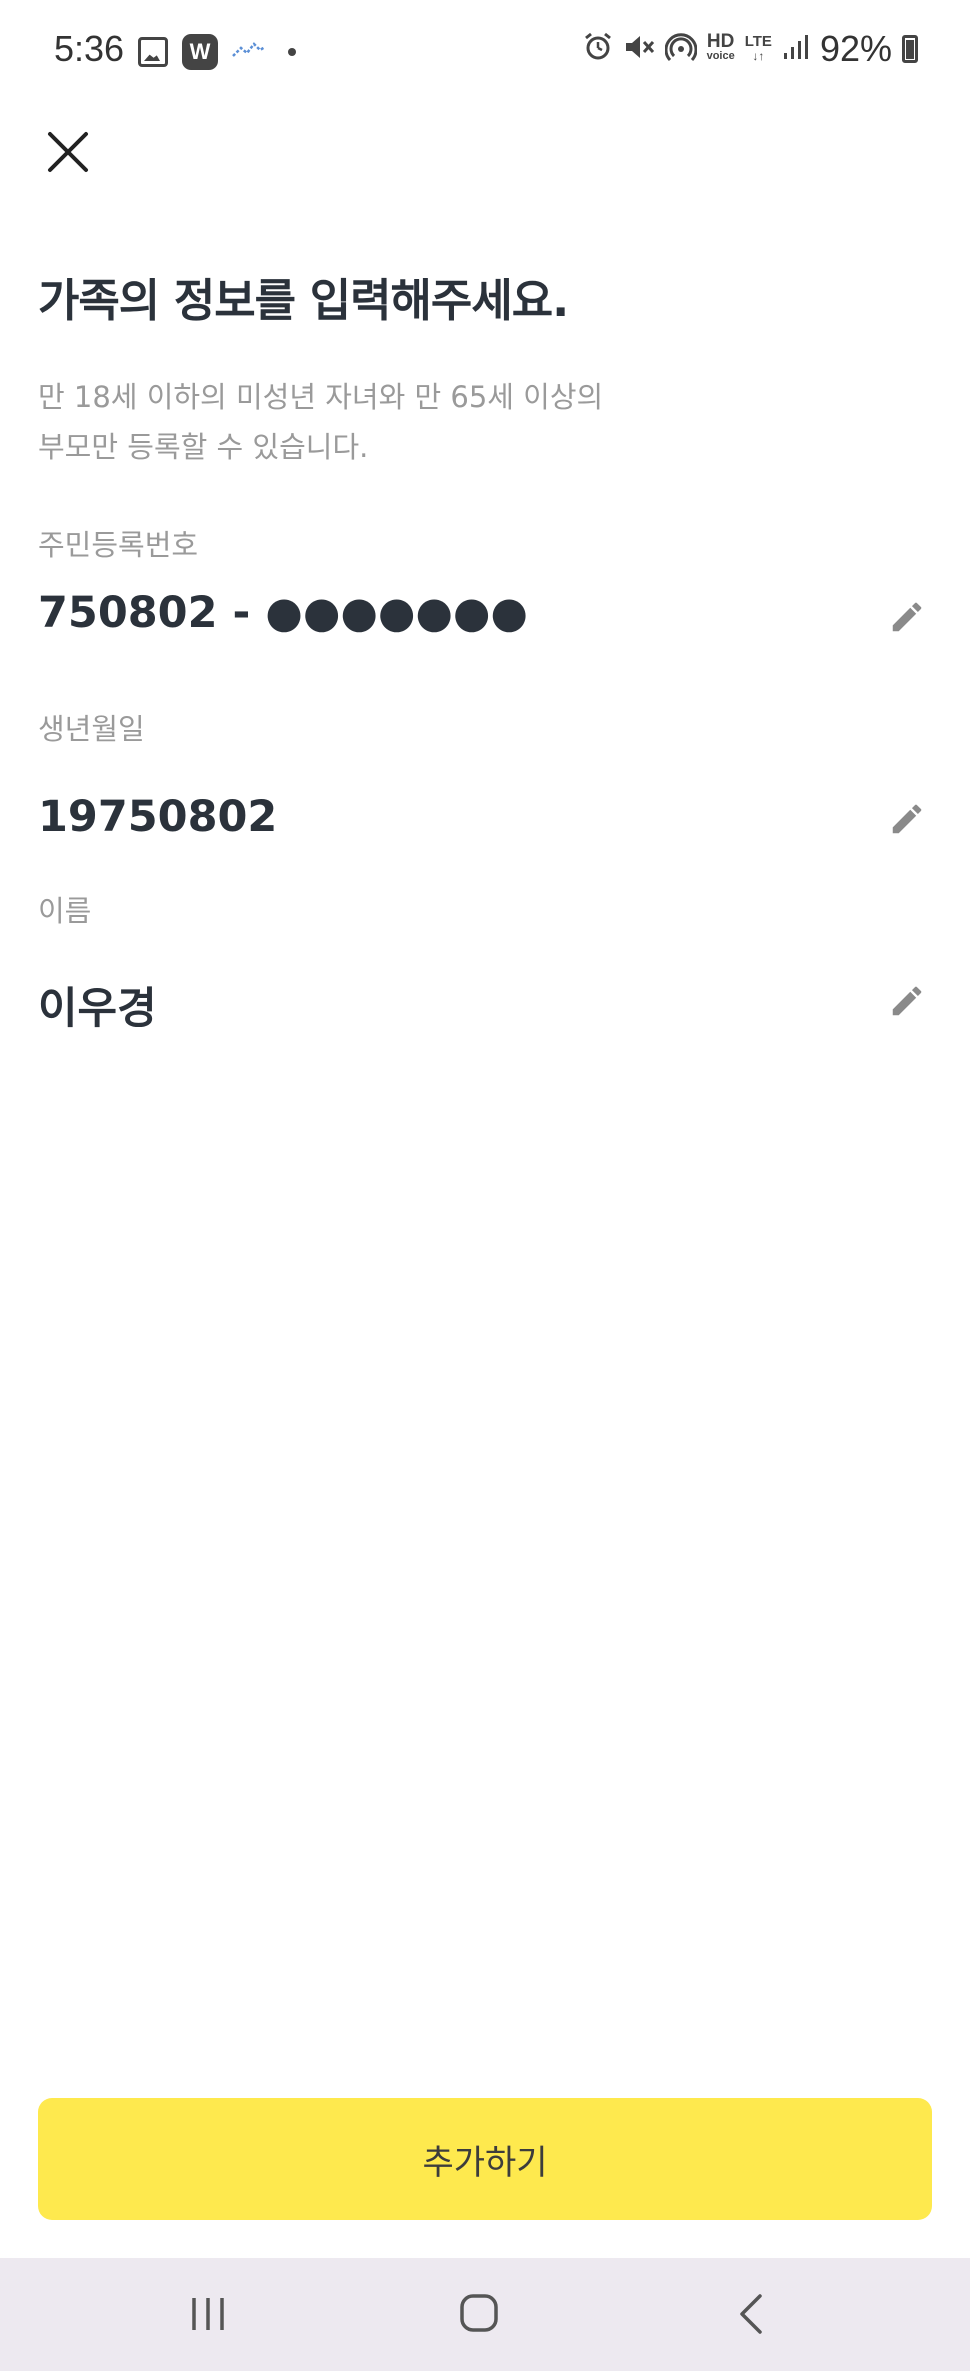  I want to click on home-button, so click(480, 2314).